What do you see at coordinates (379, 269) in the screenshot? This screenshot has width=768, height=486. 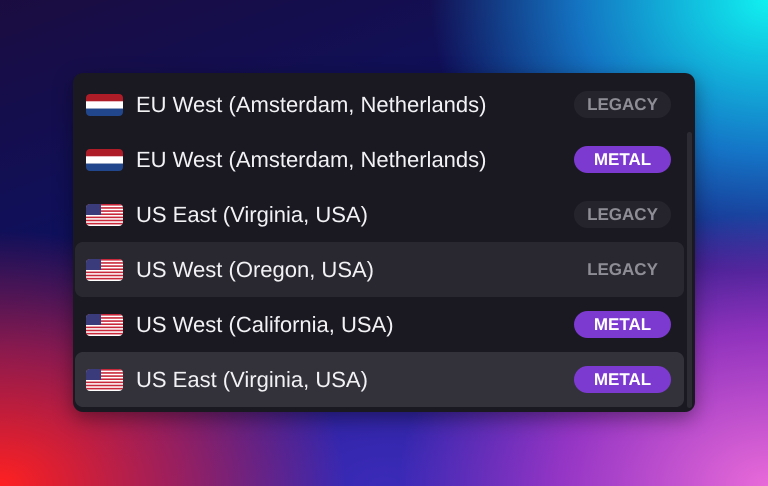 I see `region-option: US West (Oregon, USA) LEGACY` at bounding box center [379, 269].